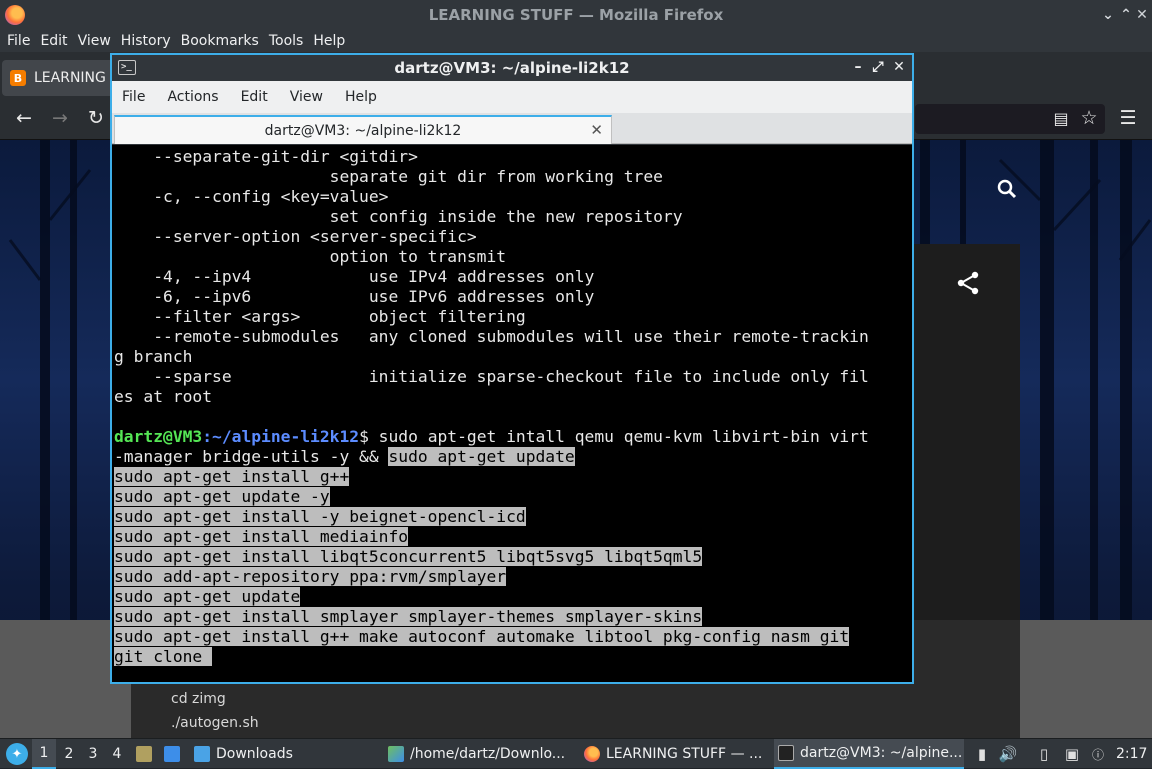  What do you see at coordinates (163, 396) in the screenshot?
I see `terminal-output-line: es at root` at bounding box center [163, 396].